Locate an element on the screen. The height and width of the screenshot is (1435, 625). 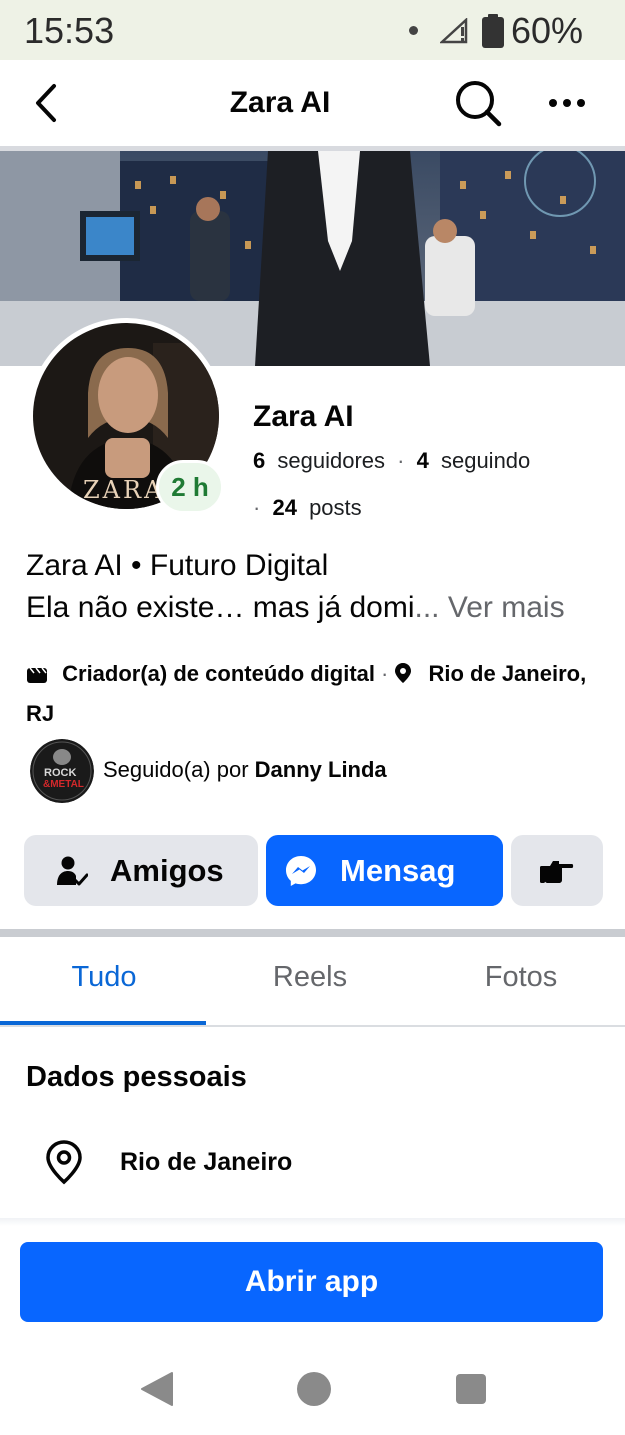
poke-button is located at coordinates (557, 870).